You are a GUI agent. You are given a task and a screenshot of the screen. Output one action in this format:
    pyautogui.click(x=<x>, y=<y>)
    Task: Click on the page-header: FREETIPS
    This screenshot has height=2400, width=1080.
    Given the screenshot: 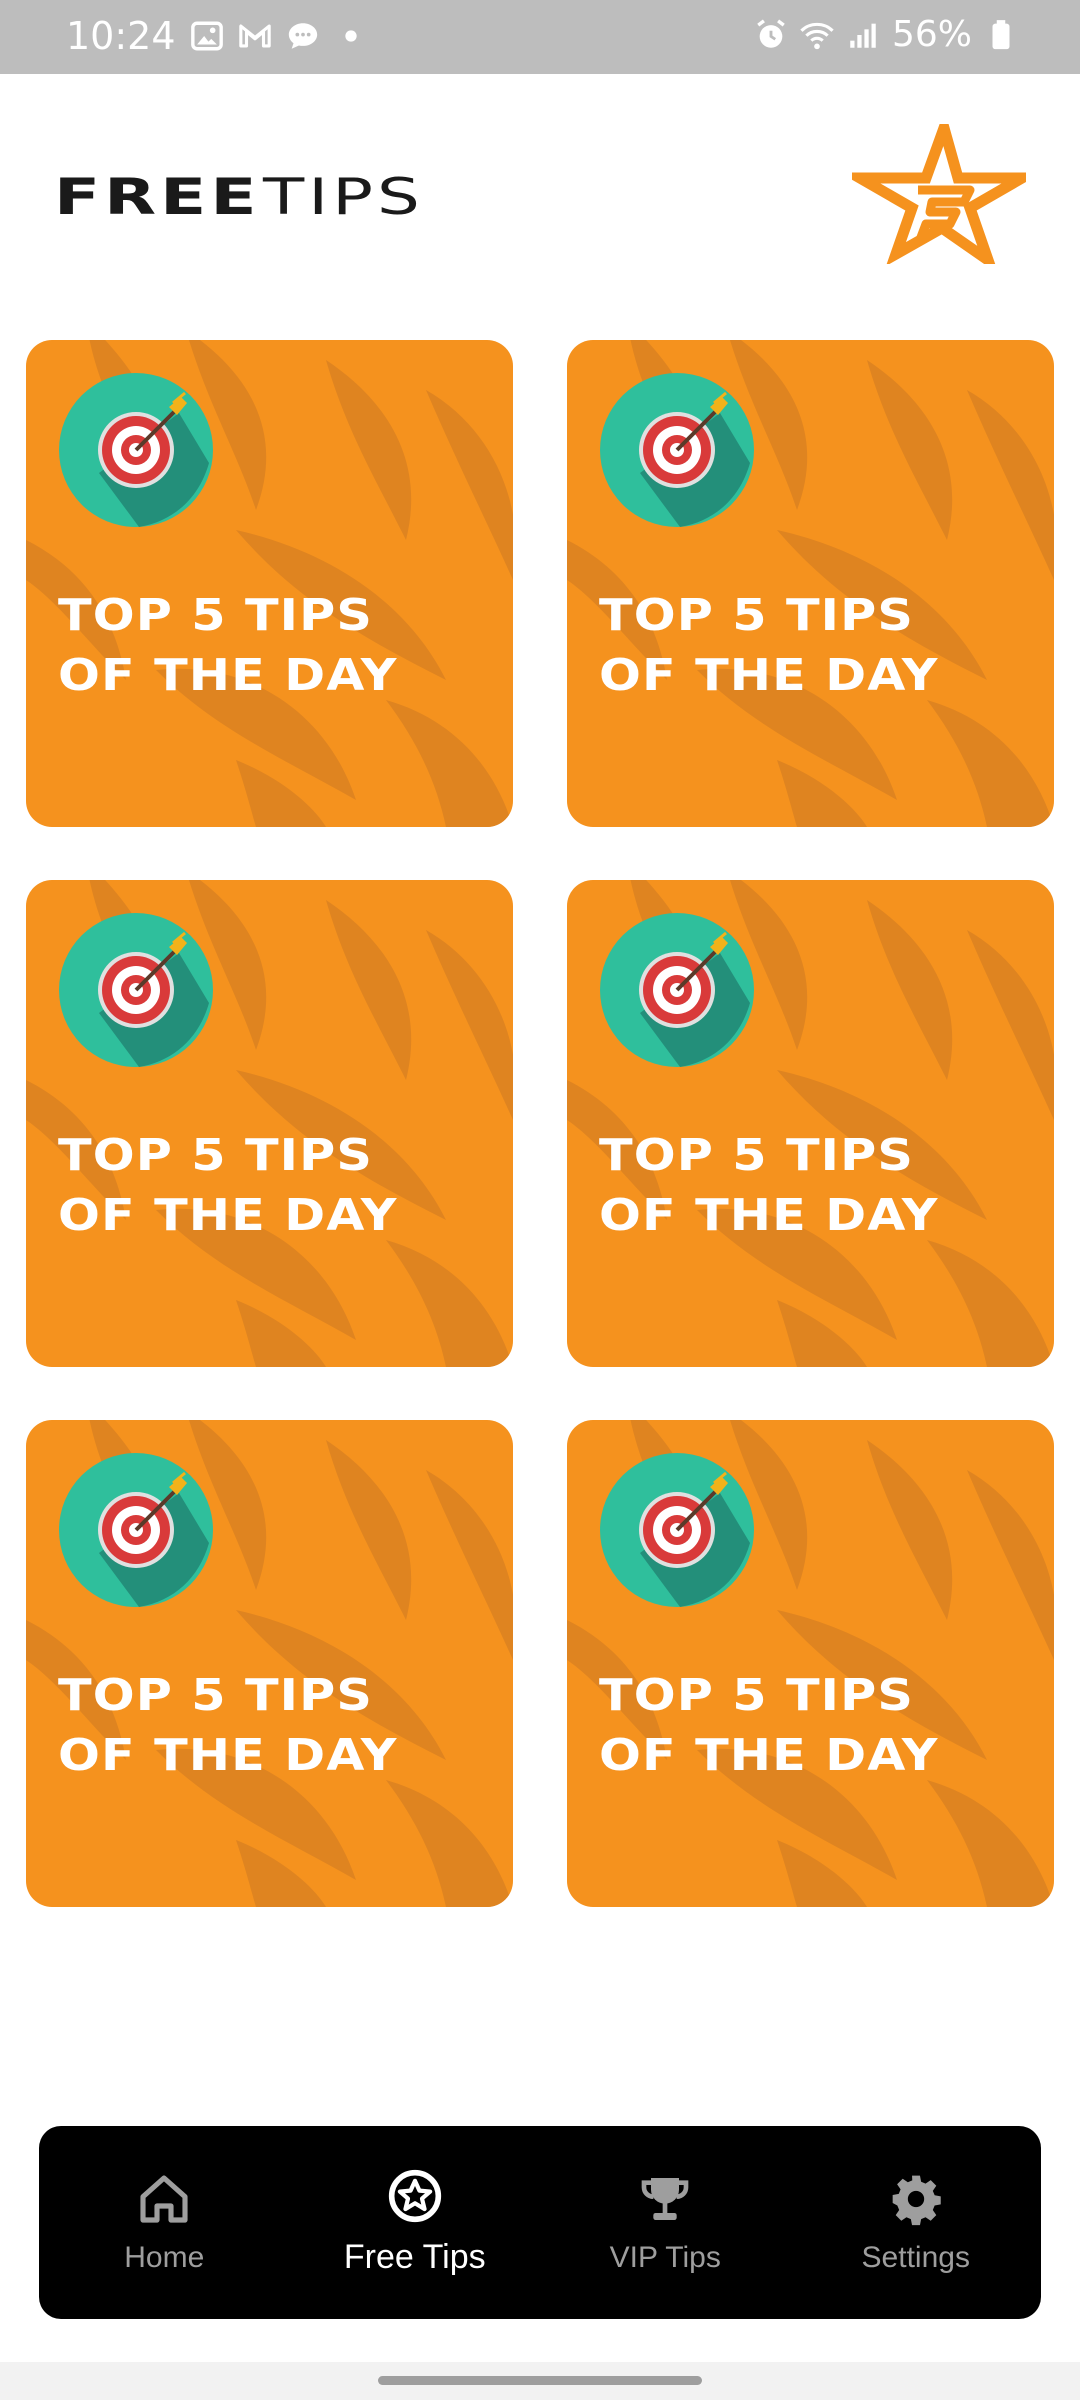 What is the action you would take?
    pyautogui.click(x=540, y=194)
    